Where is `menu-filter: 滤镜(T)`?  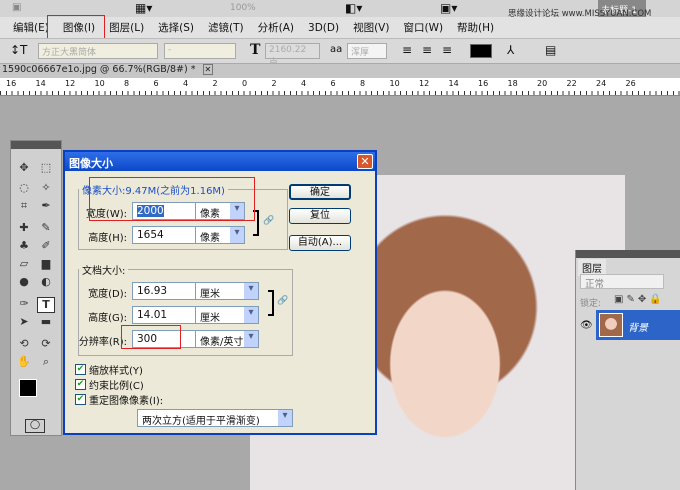 menu-filter: 滤镜(T) is located at coordinates (226, 27).